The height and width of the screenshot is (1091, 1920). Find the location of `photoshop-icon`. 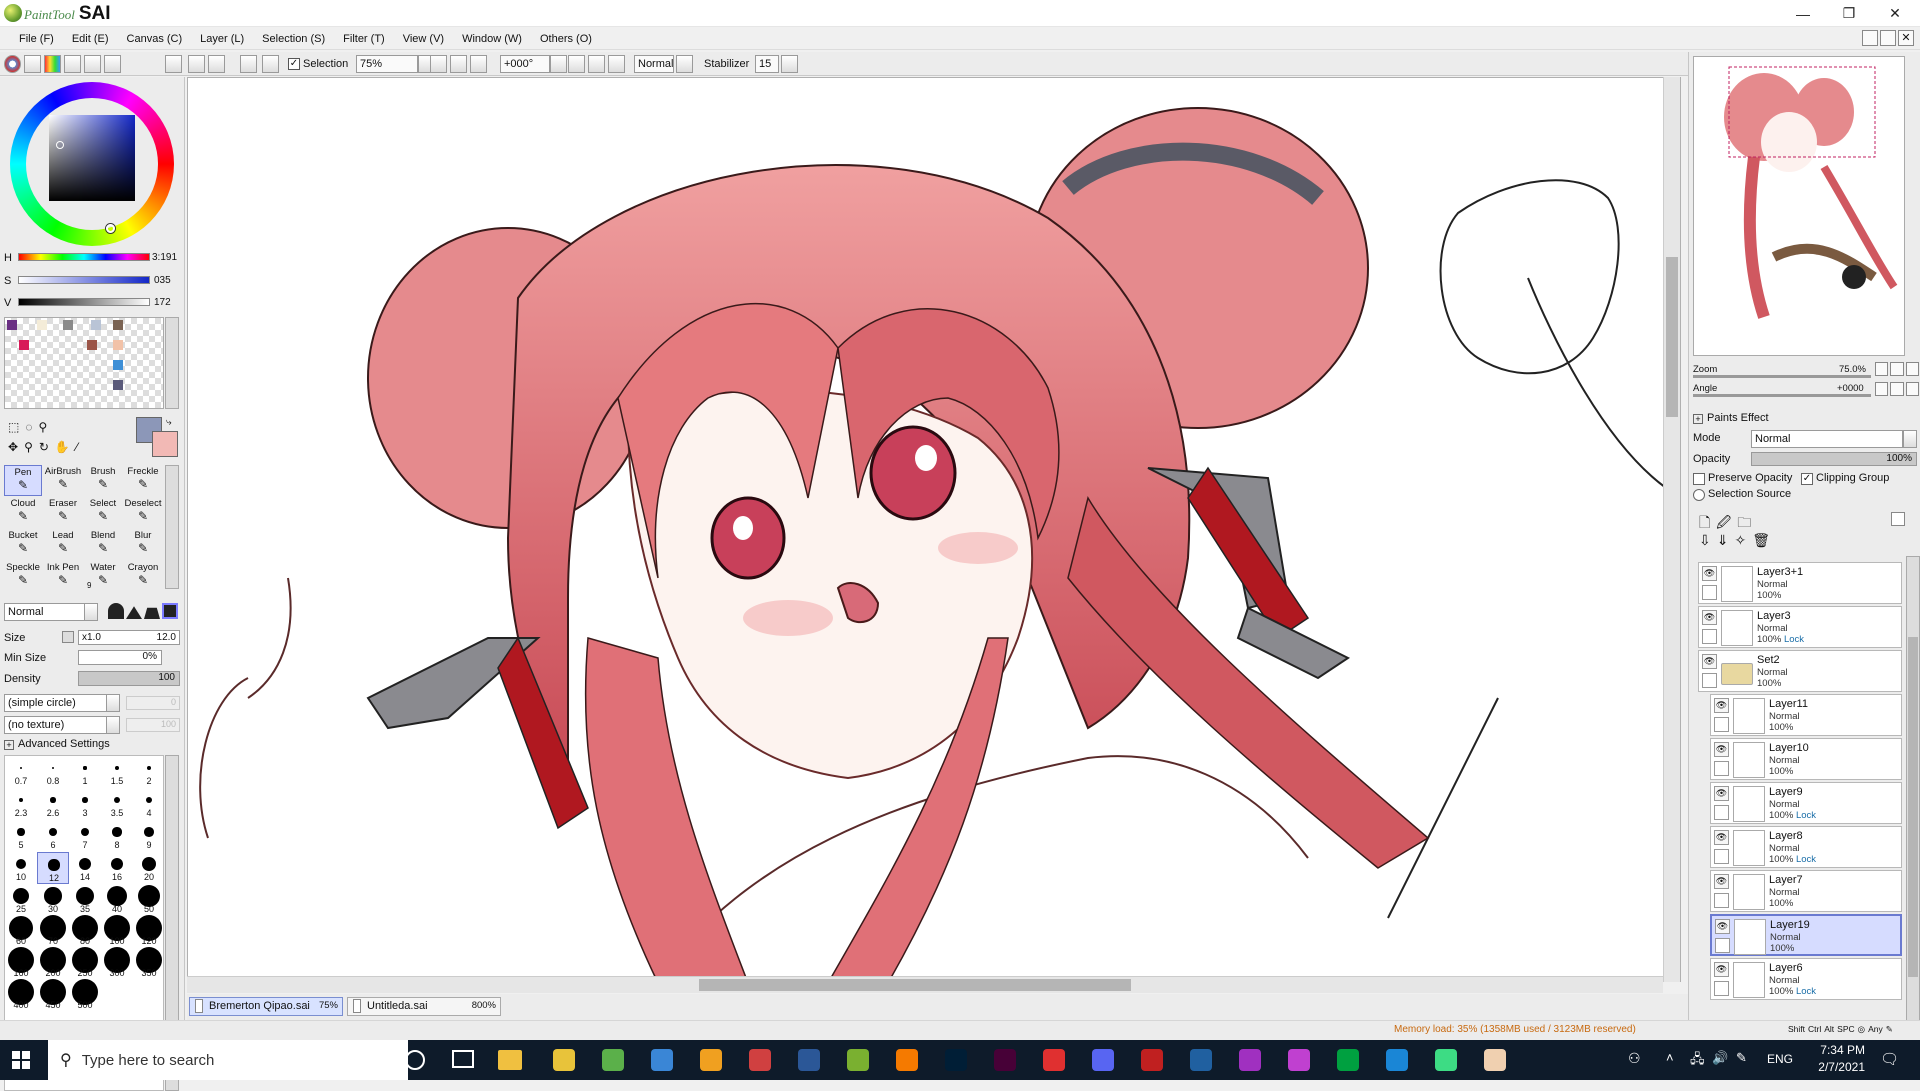

photoshop-icon is located at coordinates (956, 1060).